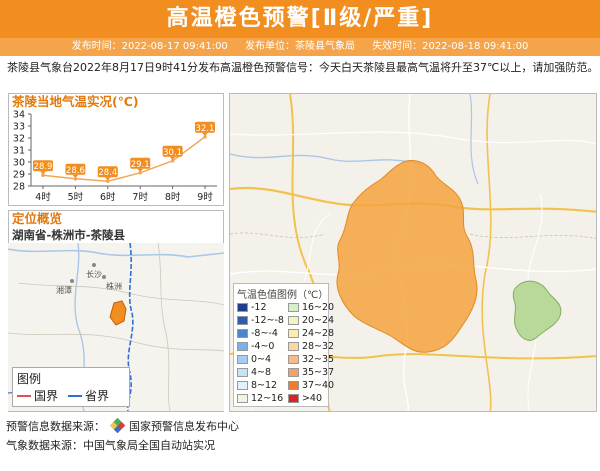  I want to click on legend-label: 24~28, so click(318, 333).